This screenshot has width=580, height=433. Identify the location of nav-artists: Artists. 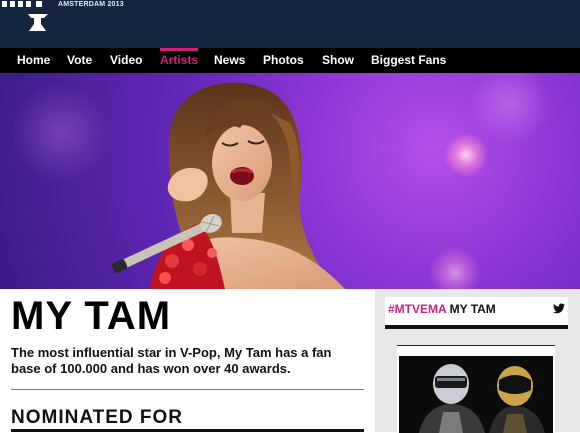
(179, 60).